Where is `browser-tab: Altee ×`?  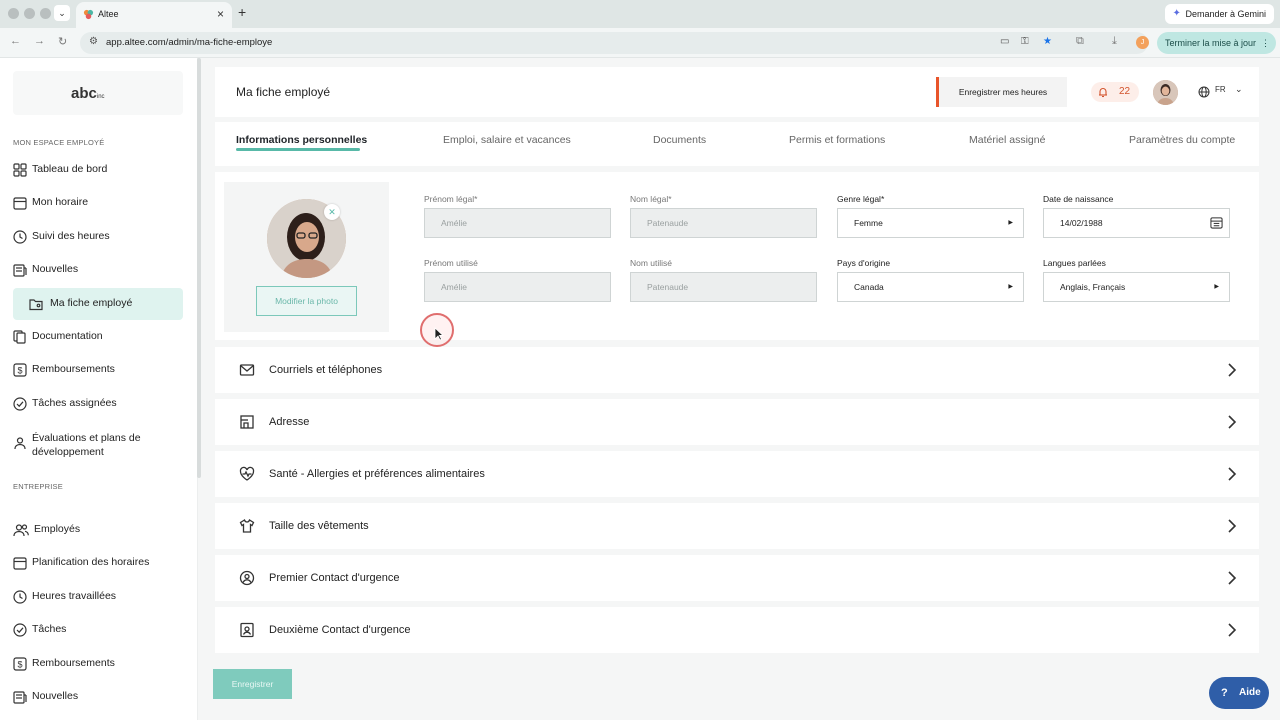
browser-tab: Altee × is located at coordinates (154, 15).